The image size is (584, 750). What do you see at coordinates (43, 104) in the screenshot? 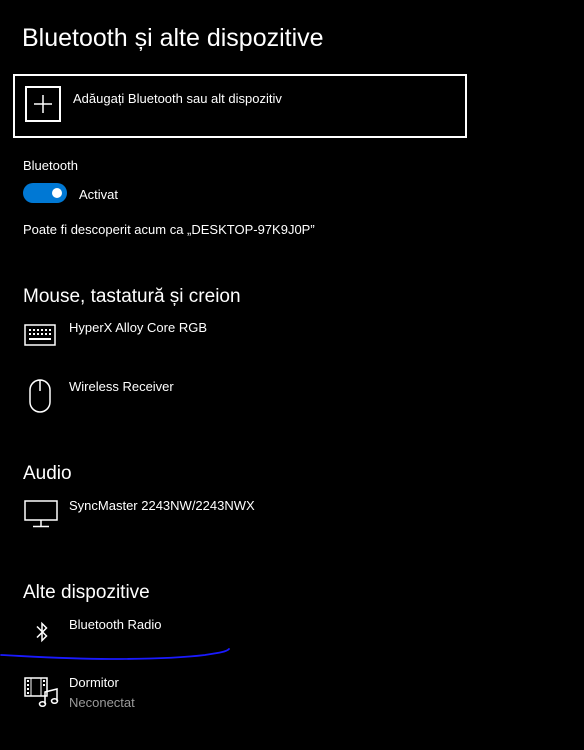
I see `plus-icon` at bounding box center [43, 104].